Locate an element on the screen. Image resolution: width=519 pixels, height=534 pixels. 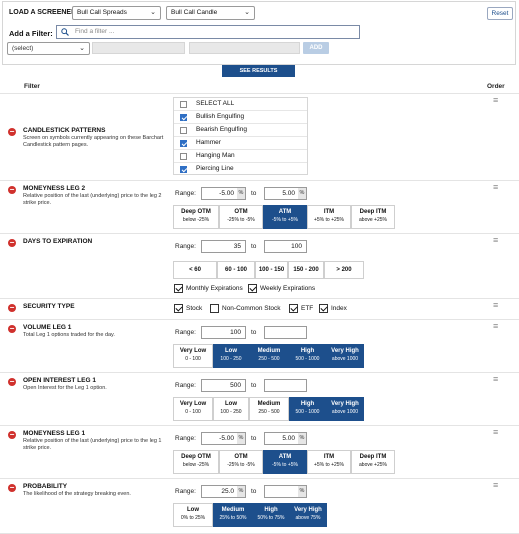
etf-checkbox is located at coordinates (293, 308).